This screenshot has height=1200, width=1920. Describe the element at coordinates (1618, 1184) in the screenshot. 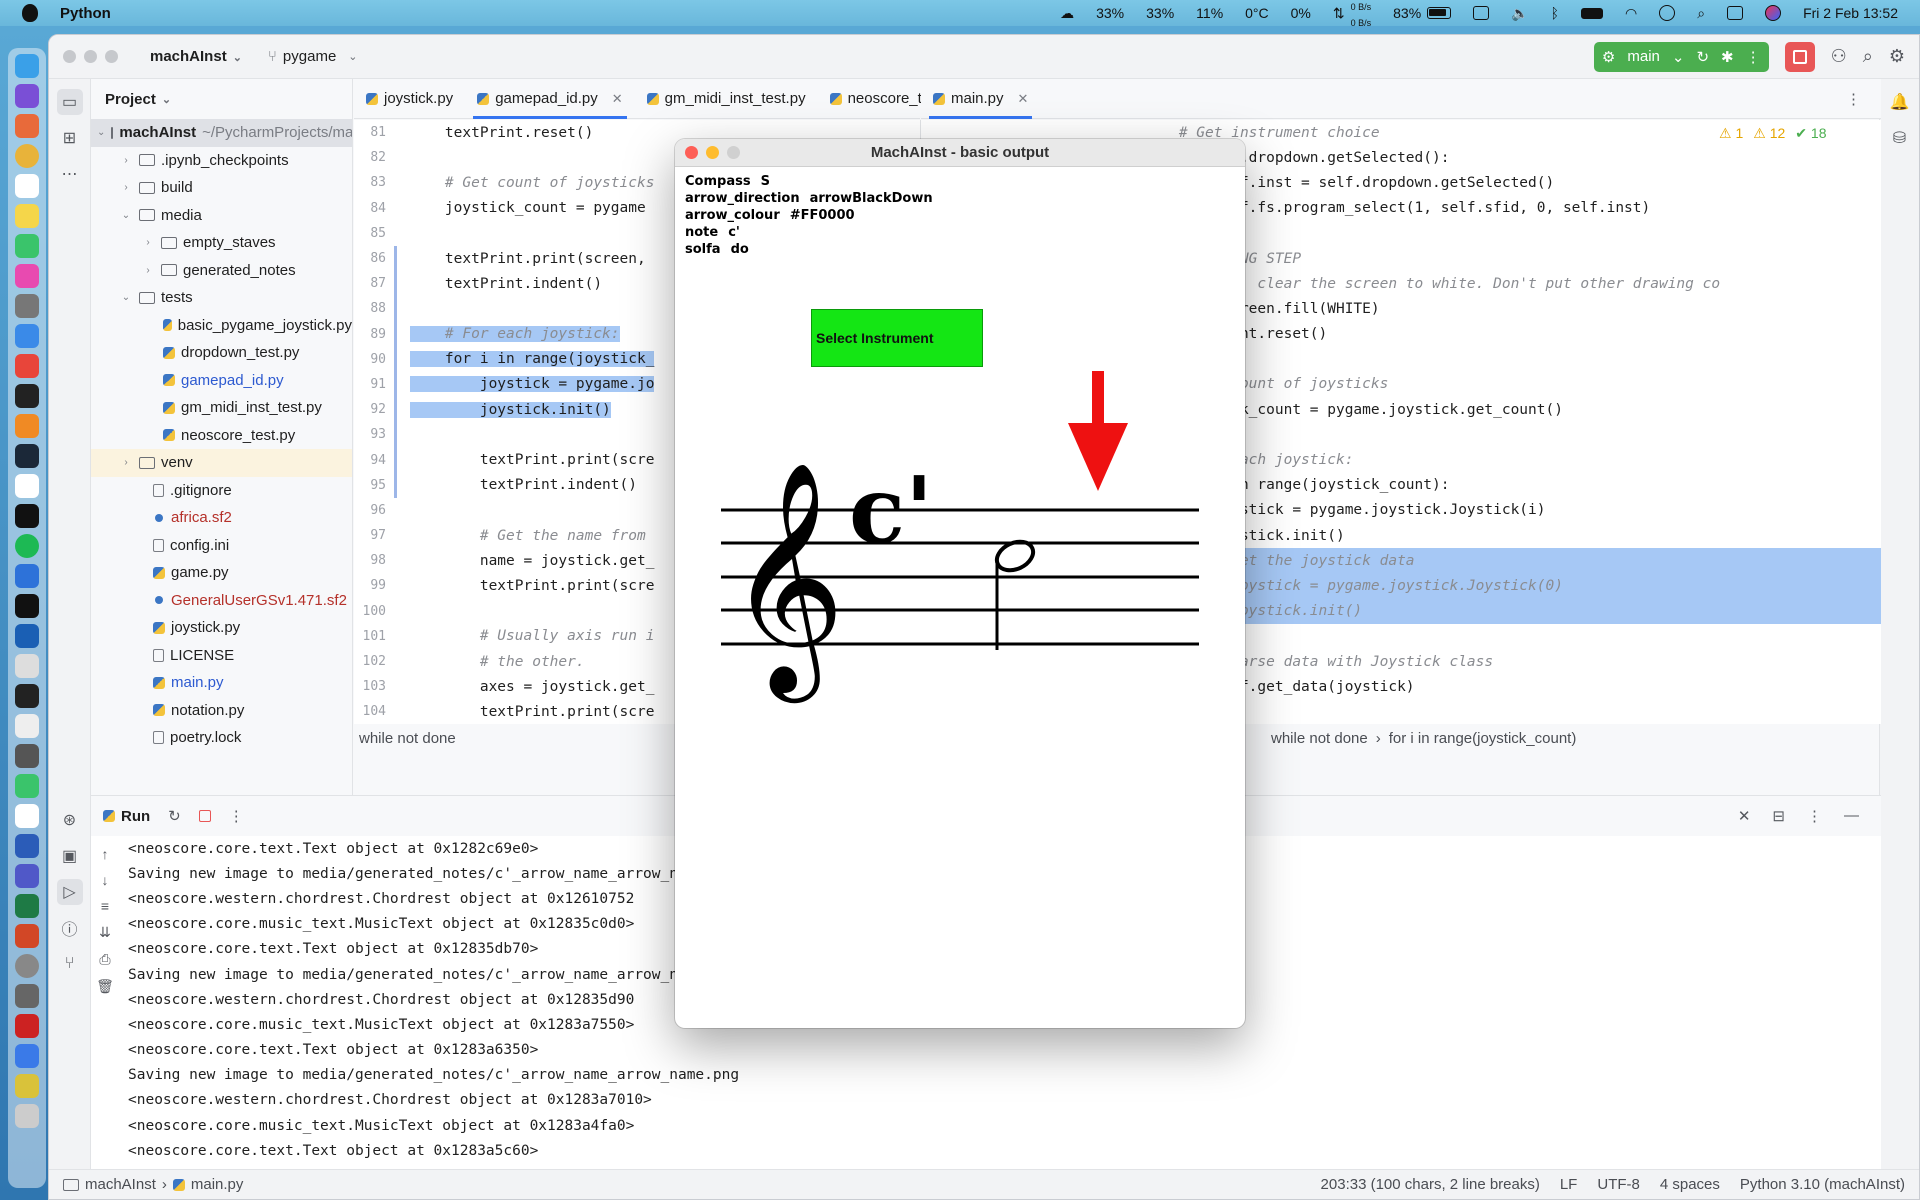

I see `file-encoding: UTF-8` at that location.